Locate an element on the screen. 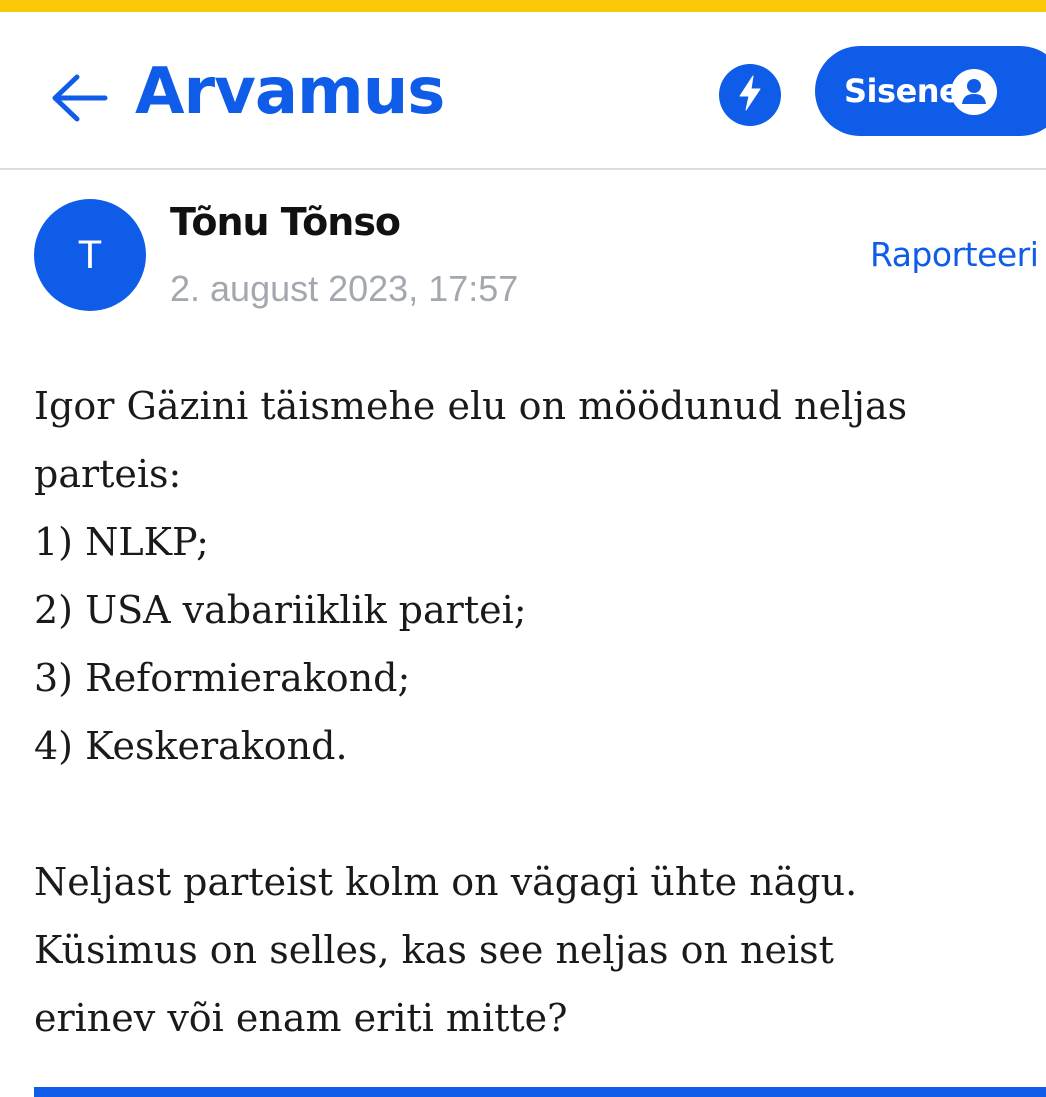 This screenshot has height=1097, width=1046. comment-text-line: 4) Keskerakond. is located at coordinates (191, 746).